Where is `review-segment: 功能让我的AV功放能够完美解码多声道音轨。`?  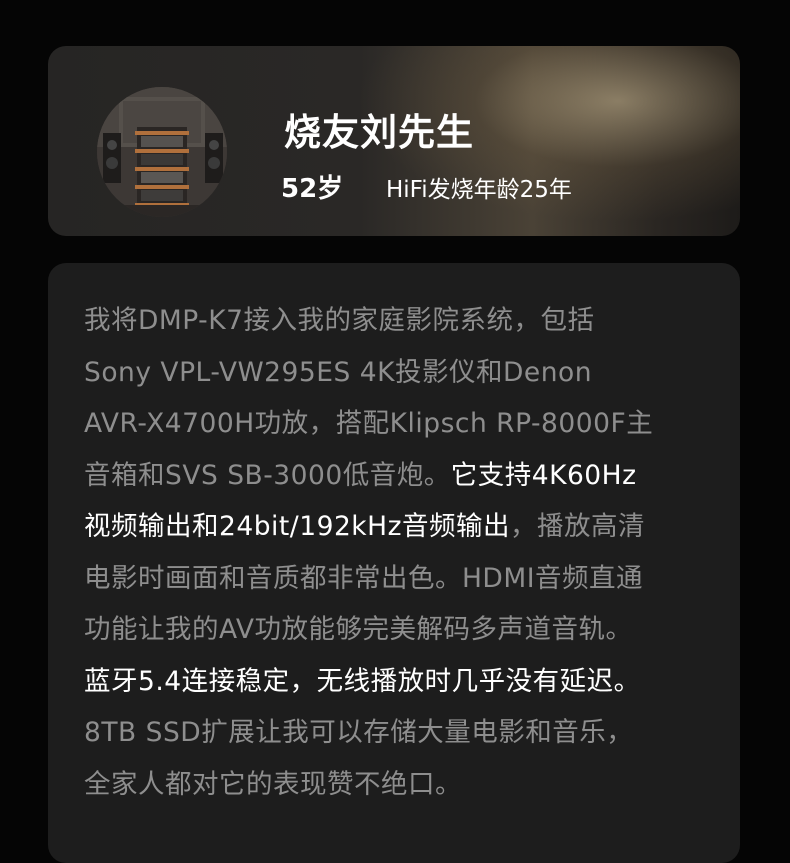 review-segment: 功能让我的AV功放能够完美解码多声道音轨。 is located at coordinates (358, 629).